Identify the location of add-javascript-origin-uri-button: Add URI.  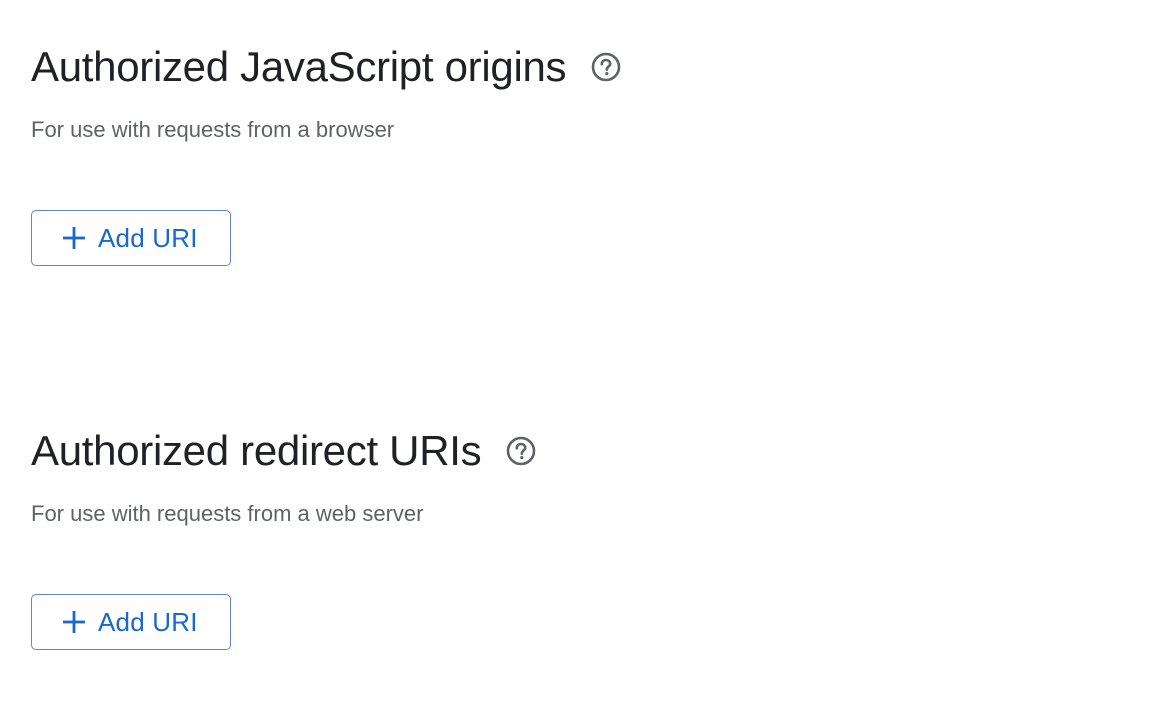
(131, 238).